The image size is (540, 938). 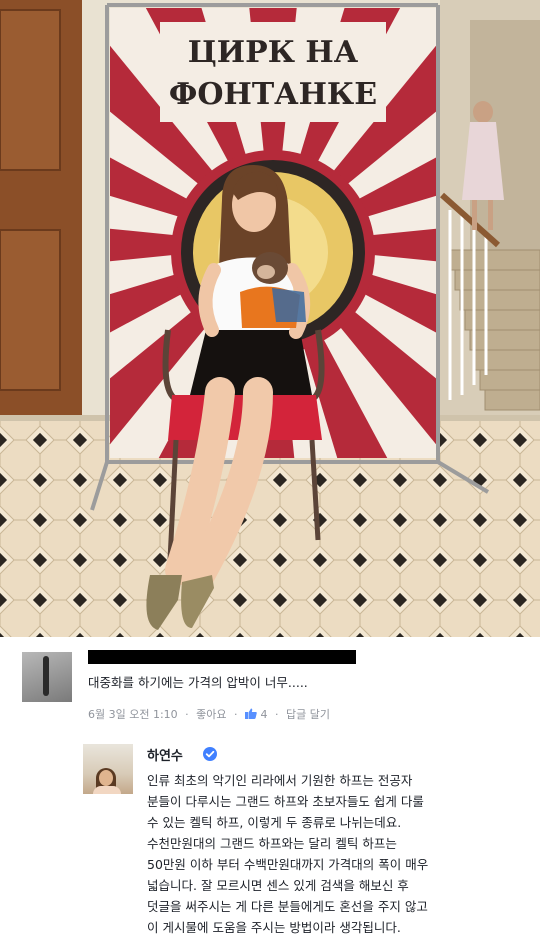 What do you see at coordinates (280, 780) in the screenshot?
I see `reply-line: 인류 최초의 악기인 리라에서 기원한 하프는 전공자` at bounding box center [280, 780].